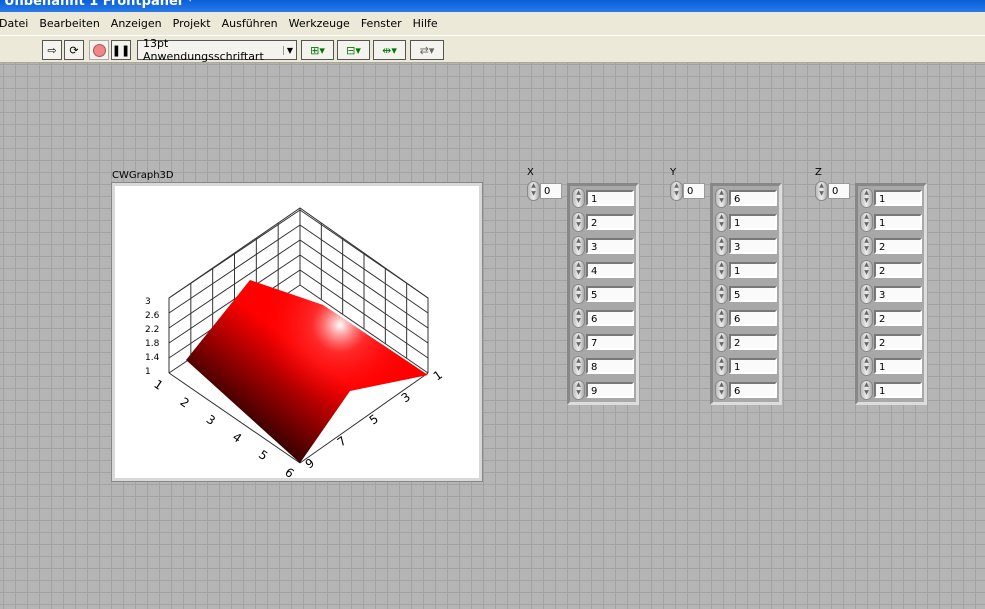 The width and height of the screenshot is (985, 609). I want to click on element-input: 7, so click(610, 342).